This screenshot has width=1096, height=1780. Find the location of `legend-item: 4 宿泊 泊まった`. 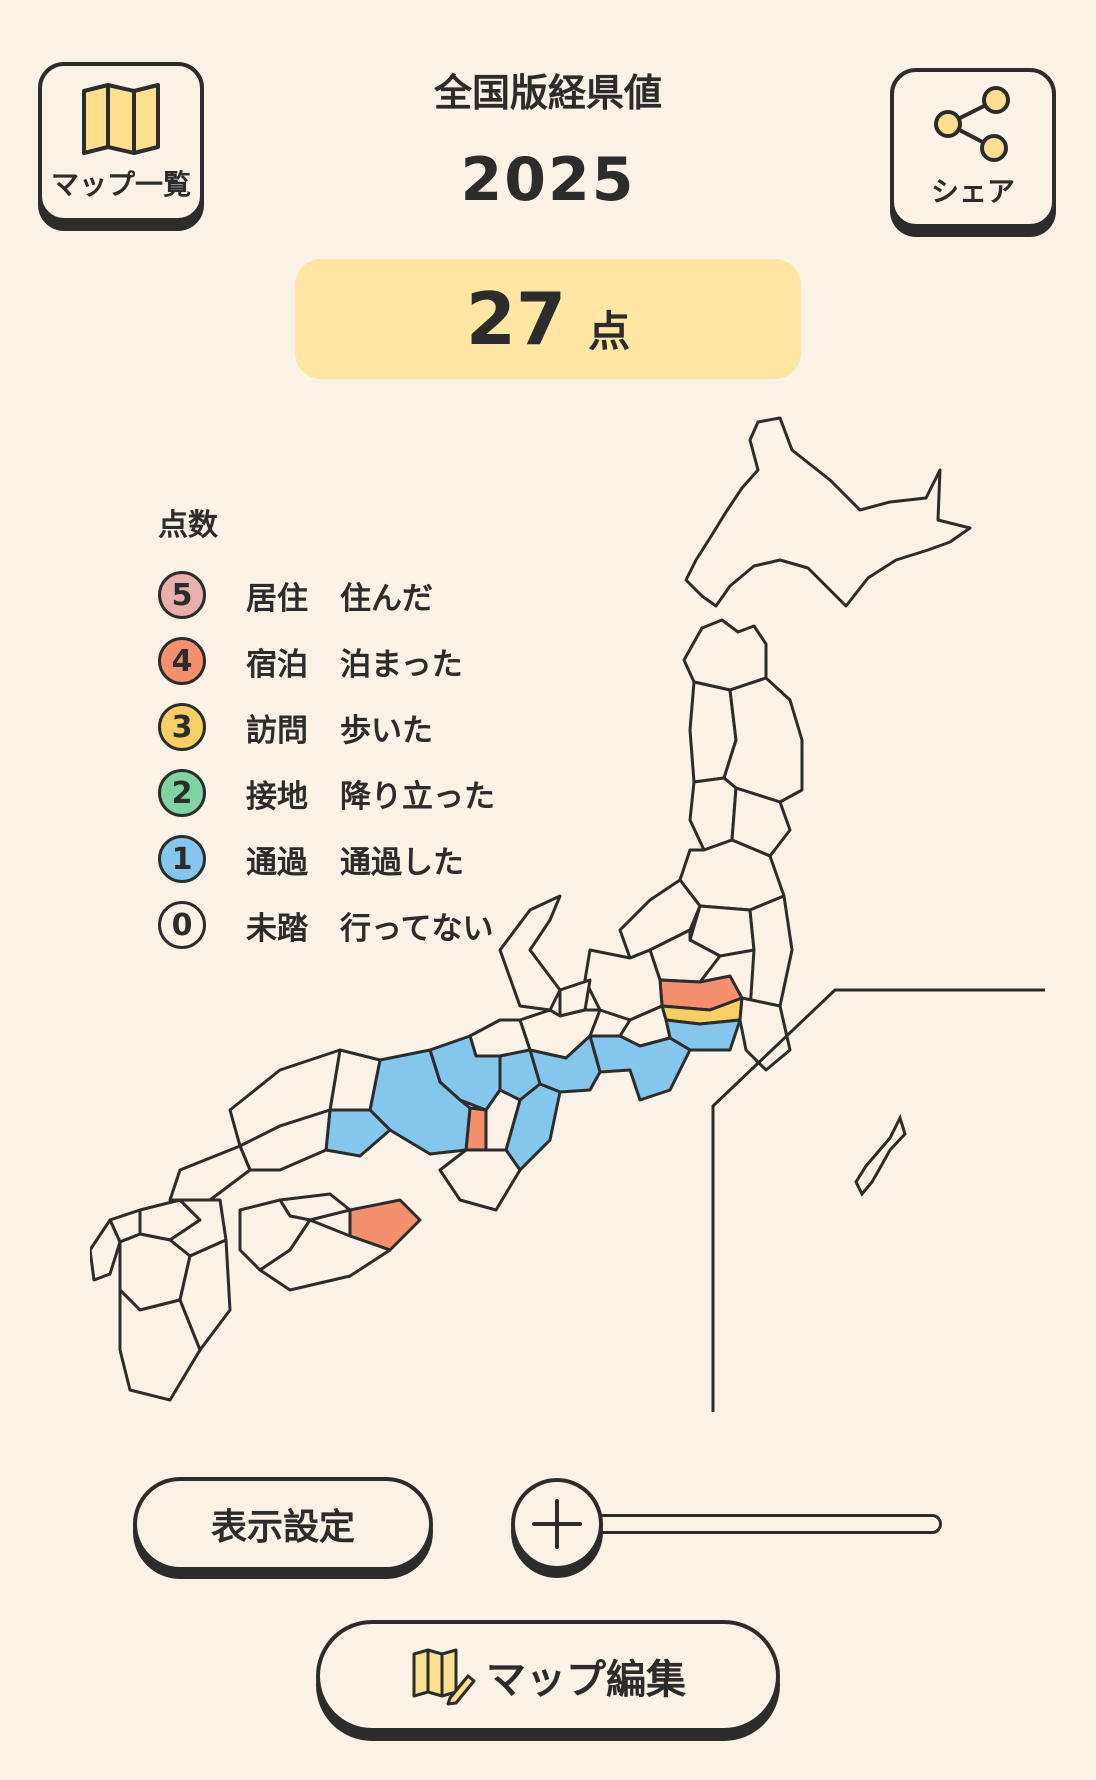

legend-item: 4 宿泊 泊まった is located at coordinates (326, 661).